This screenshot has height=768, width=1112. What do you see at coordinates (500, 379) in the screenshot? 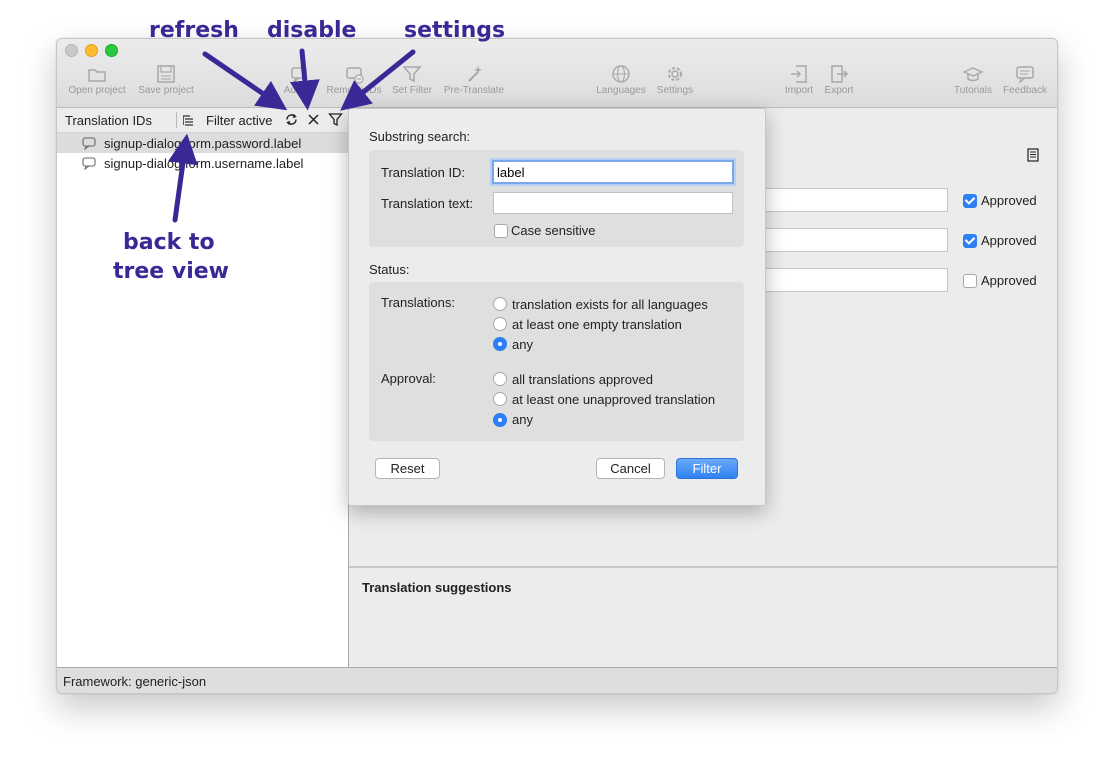
I see `radio-approval-all-approved` at bounding box center [500, 379].